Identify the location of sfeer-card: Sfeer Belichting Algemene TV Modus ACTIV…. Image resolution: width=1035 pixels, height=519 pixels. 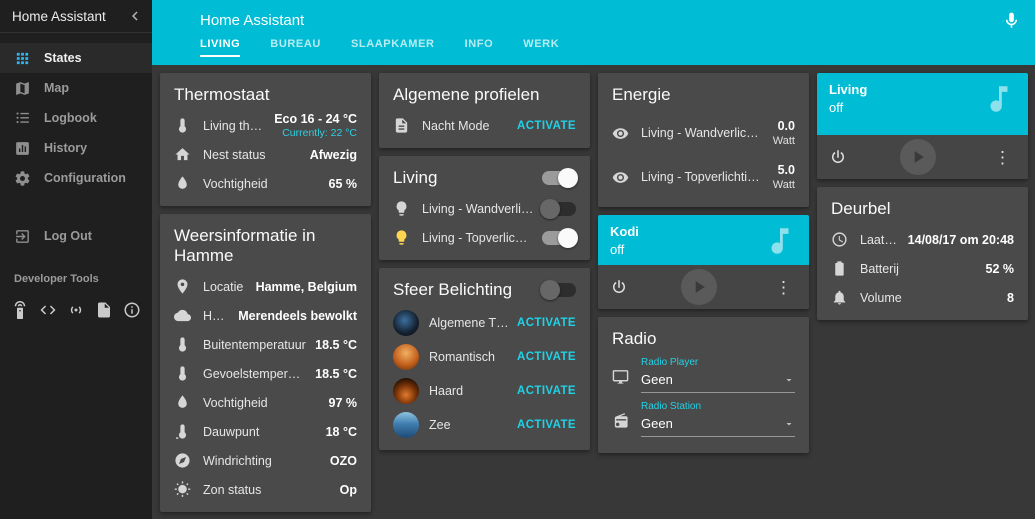
(484, 359).